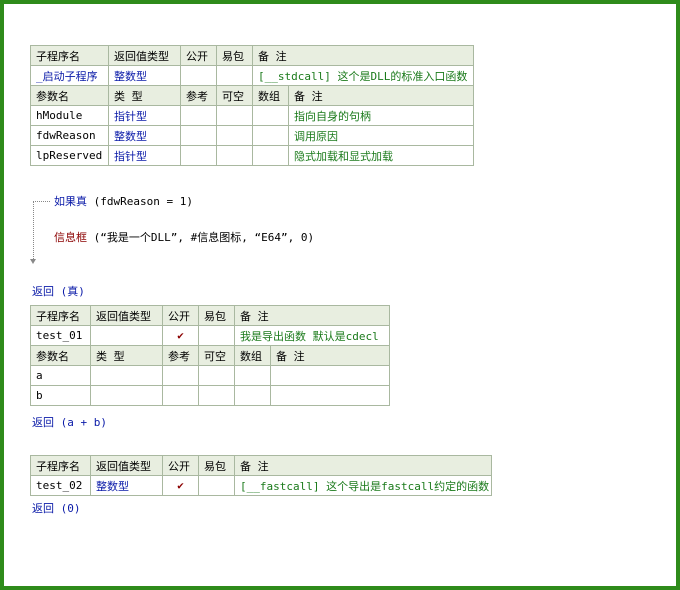  I want to click on return-zero-line: 返回 (0), so click(56, 508).